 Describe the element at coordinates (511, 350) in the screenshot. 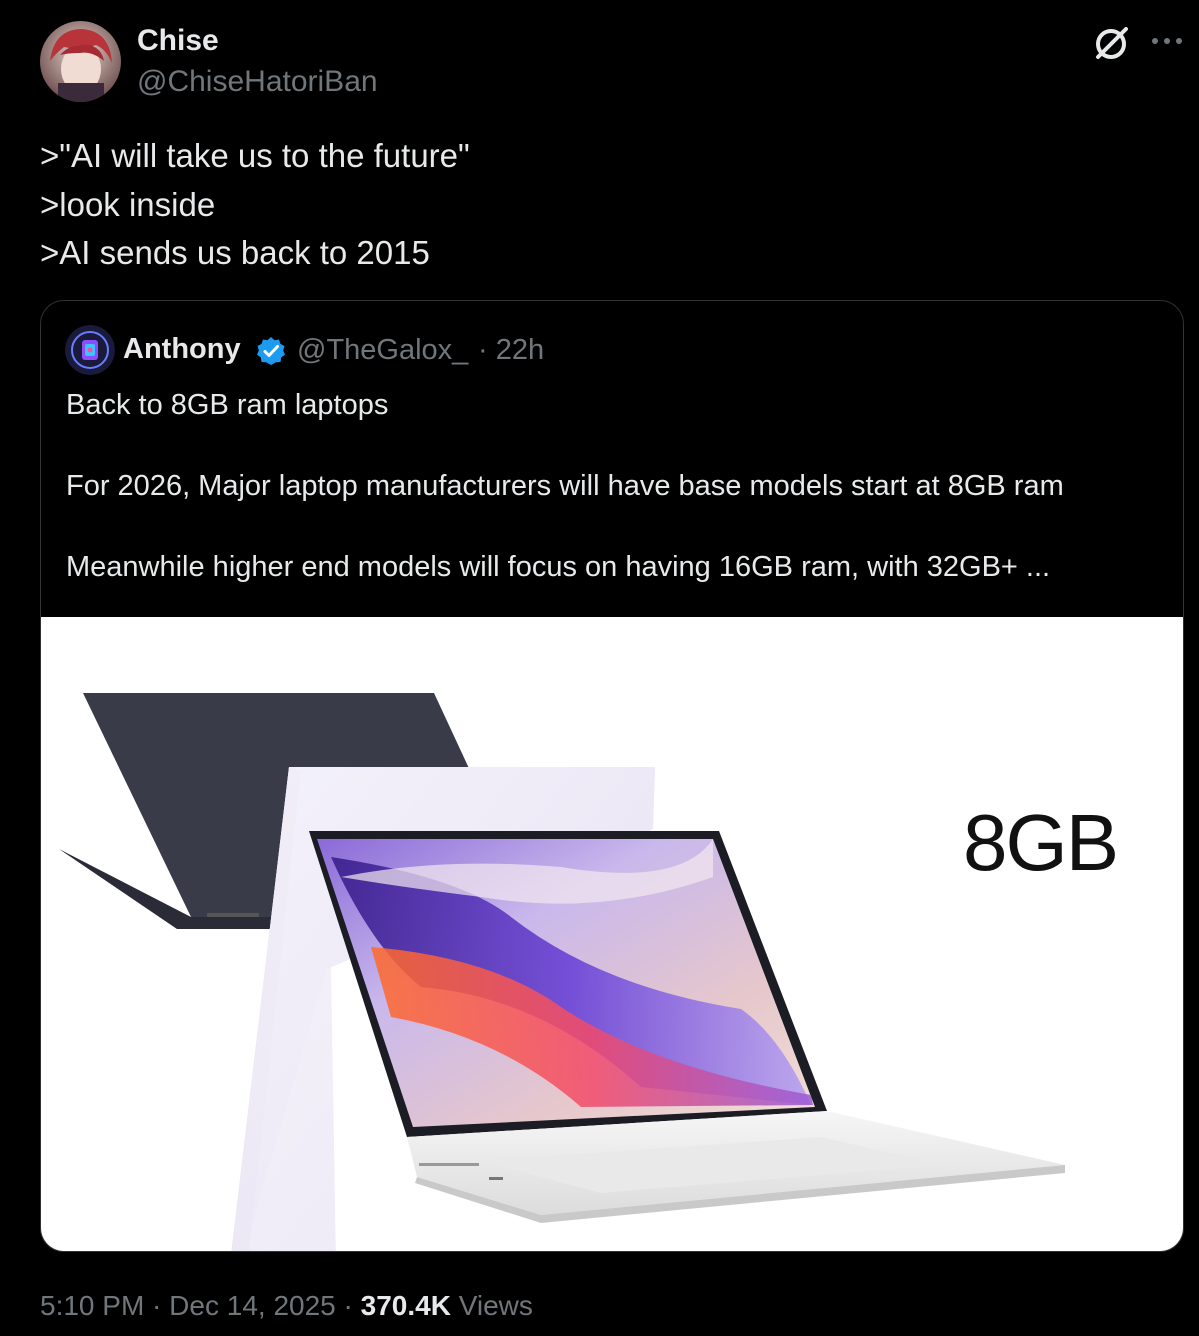

I see `quoted-timestamp: · 22h` at that location.